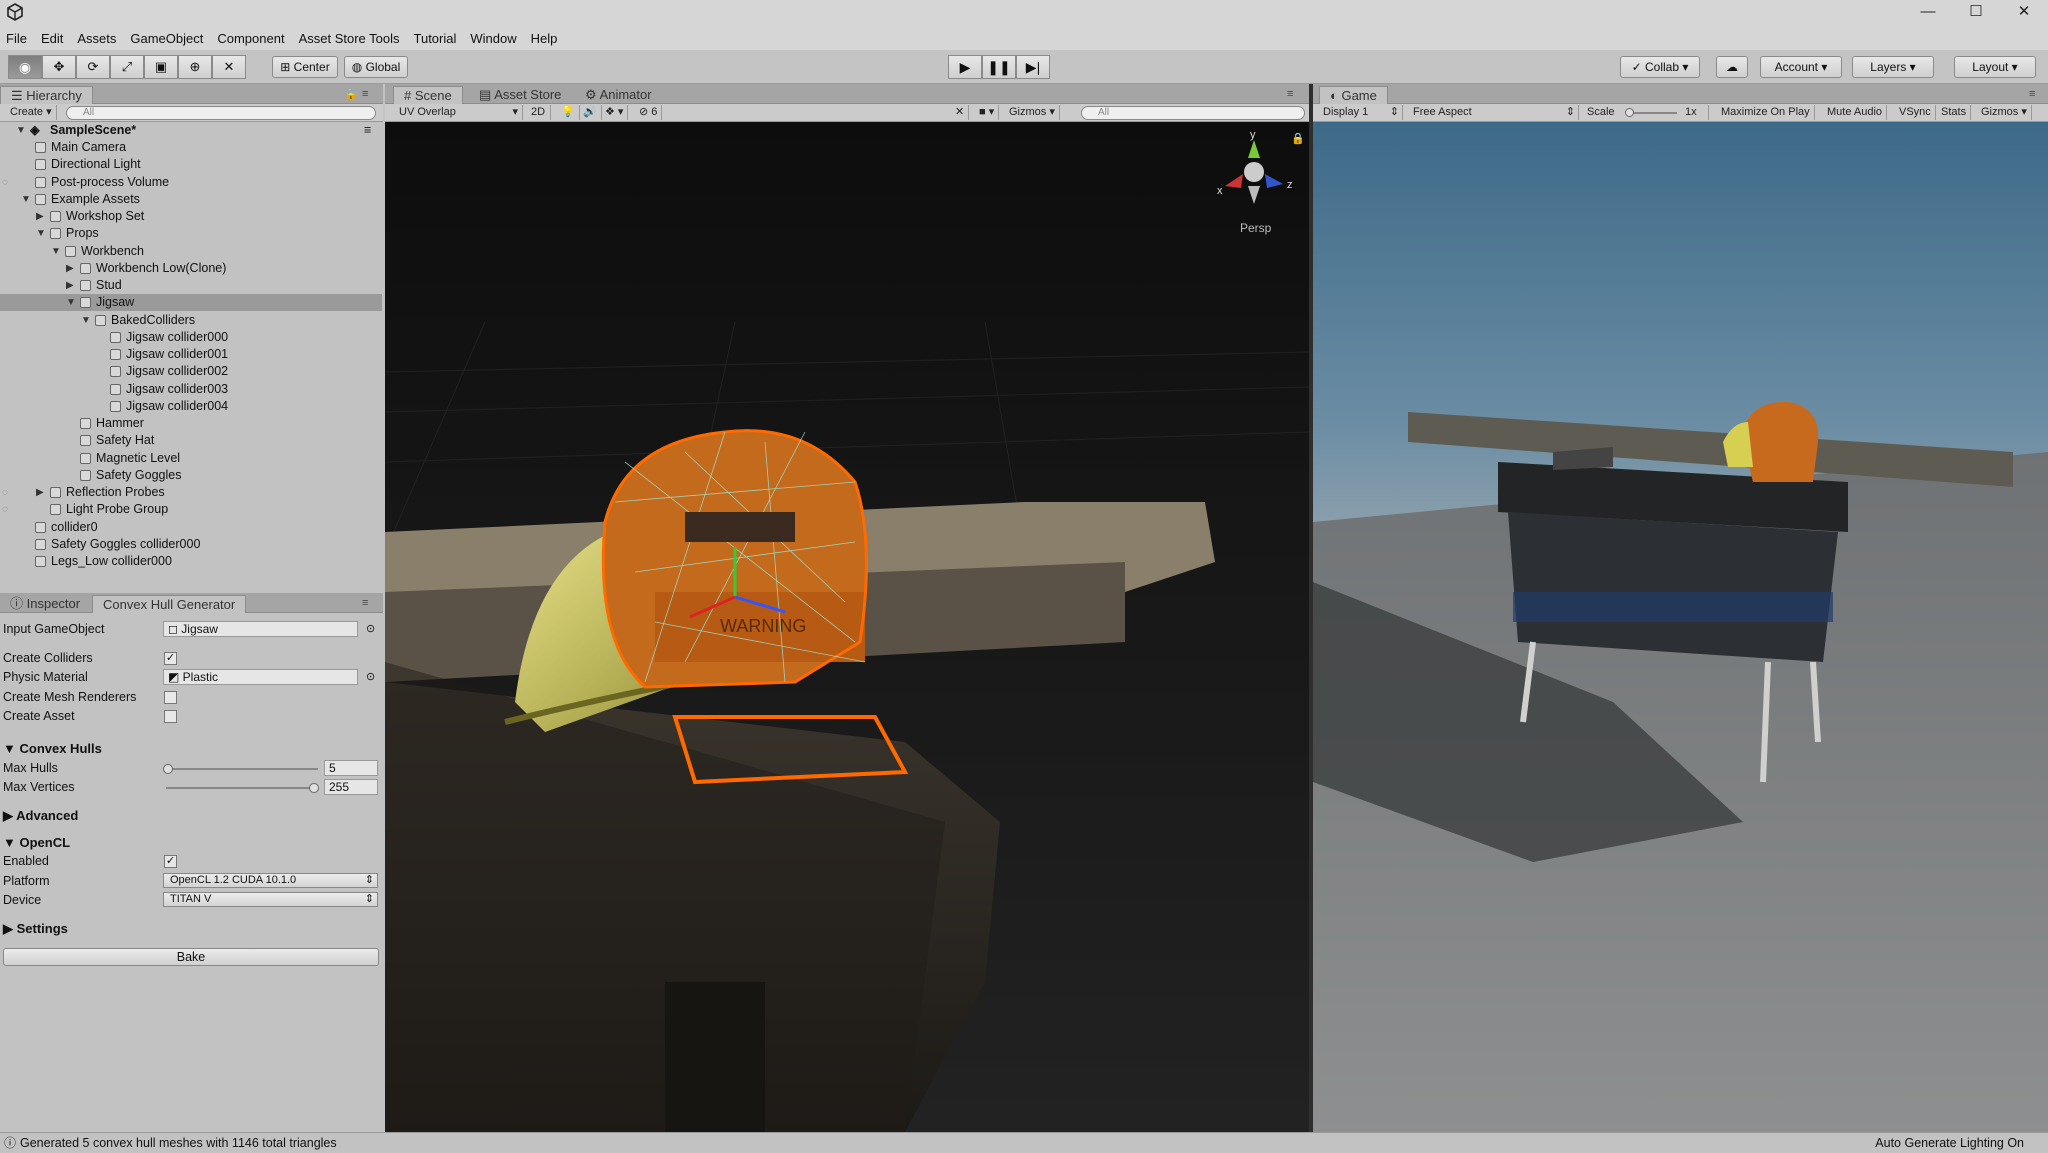 This screenshot has height=1153, width=2048. What do you see at coordinates (260, 677) in the screenshot?
I see `physic-material-field: ◩ Plastic` at bounding box center [260, 677].